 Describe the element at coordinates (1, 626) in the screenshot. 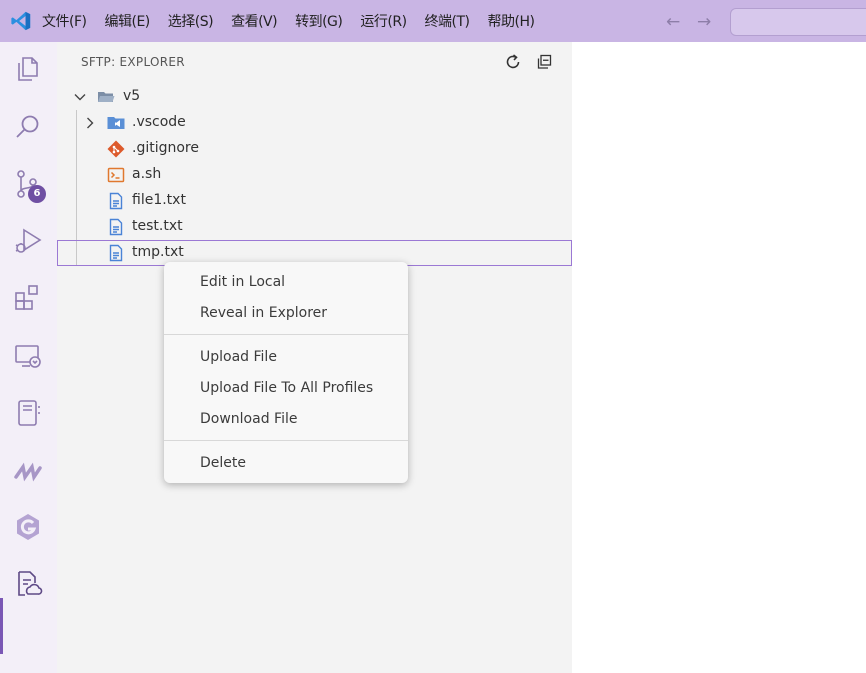

I see `active-view-indicator` at that location.